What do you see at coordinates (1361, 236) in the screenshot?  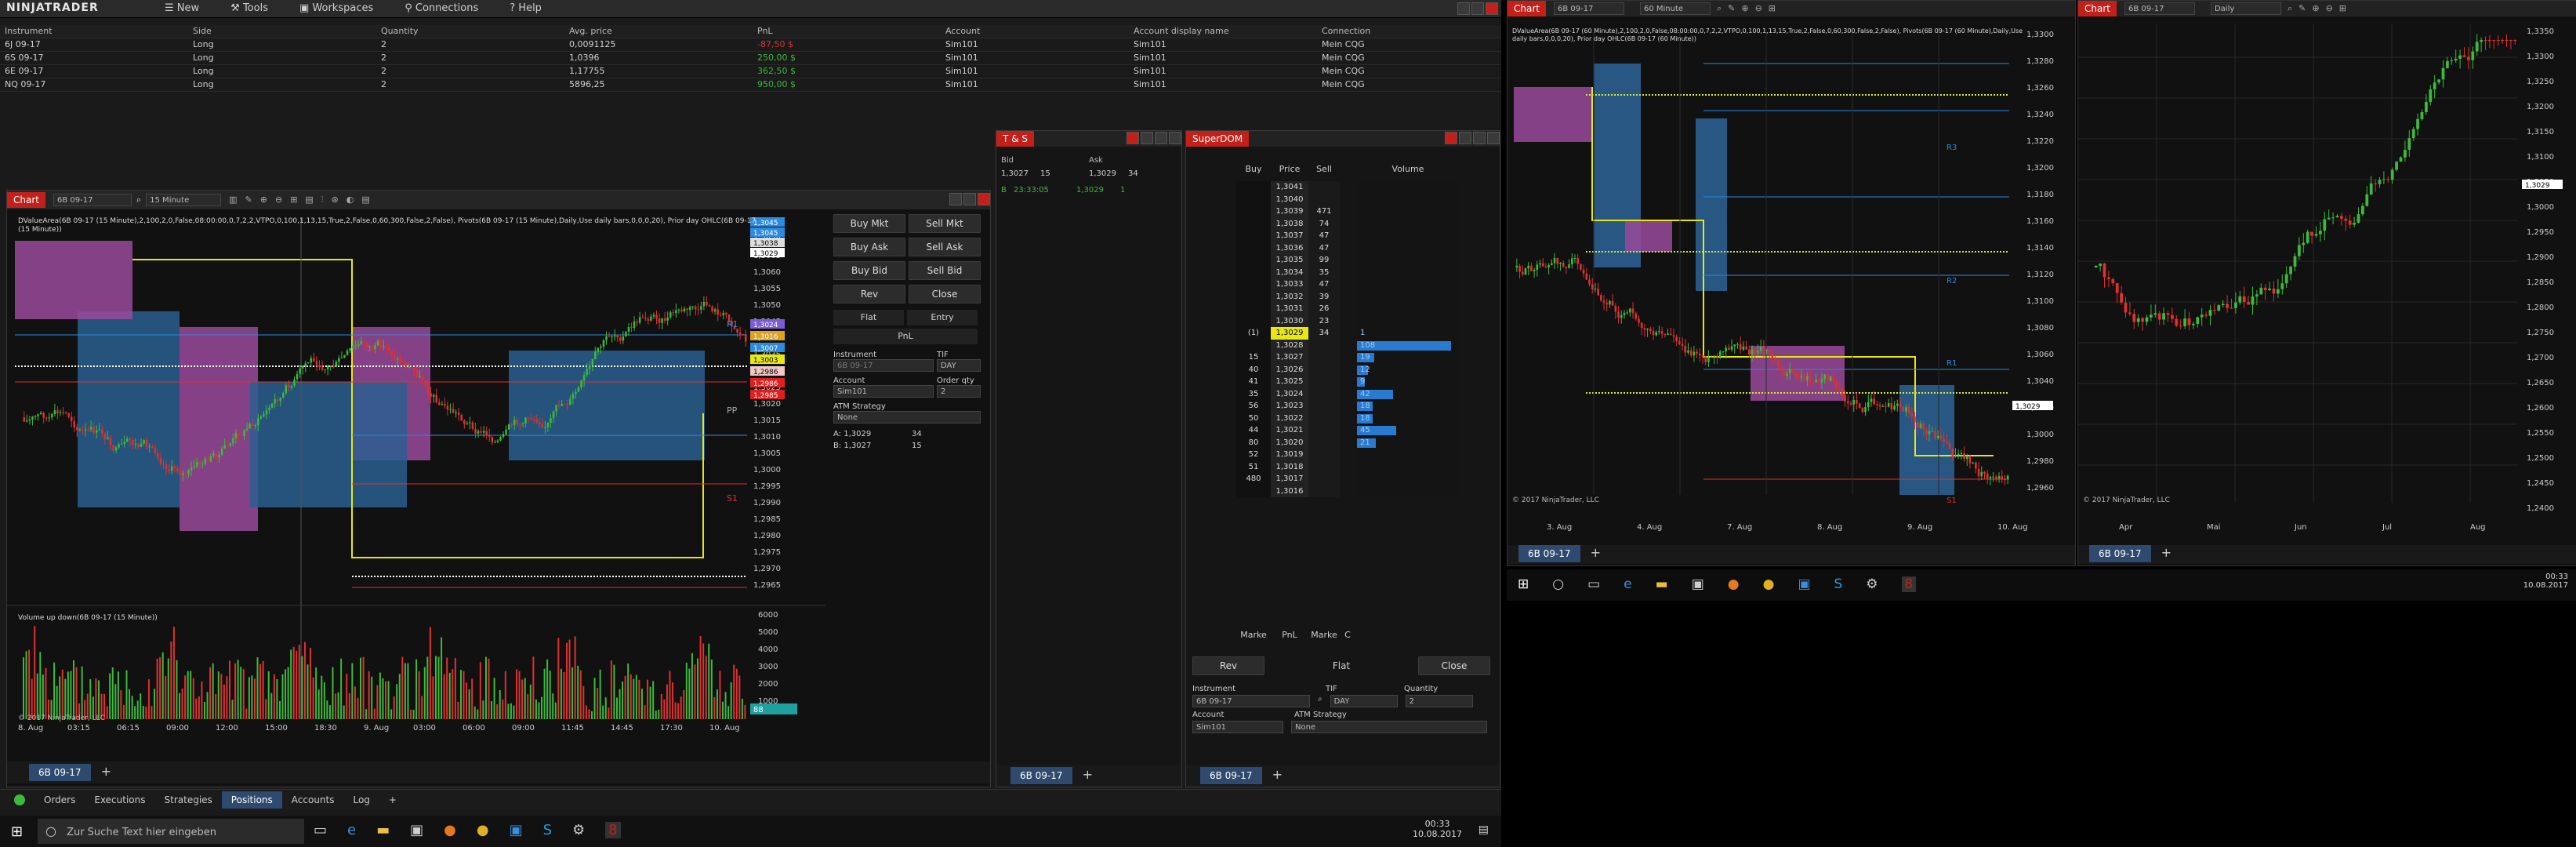 I see `dom-row: 1,3037 47` at bounding box center [1361, 236].